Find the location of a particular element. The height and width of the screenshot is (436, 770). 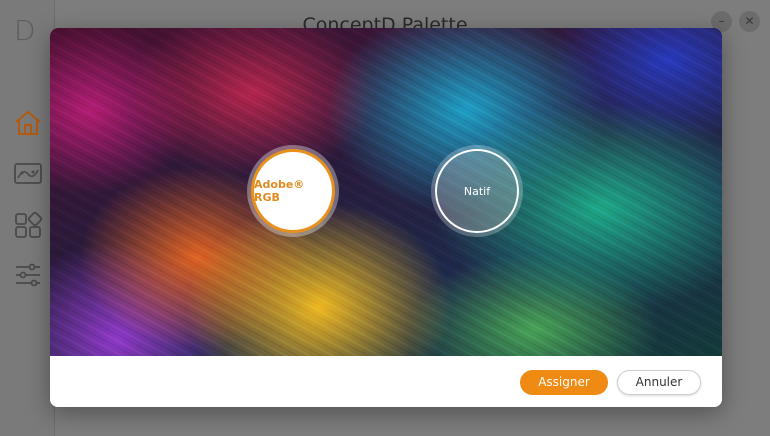

sidebar-item-settings is located at coordinates (28, 275).